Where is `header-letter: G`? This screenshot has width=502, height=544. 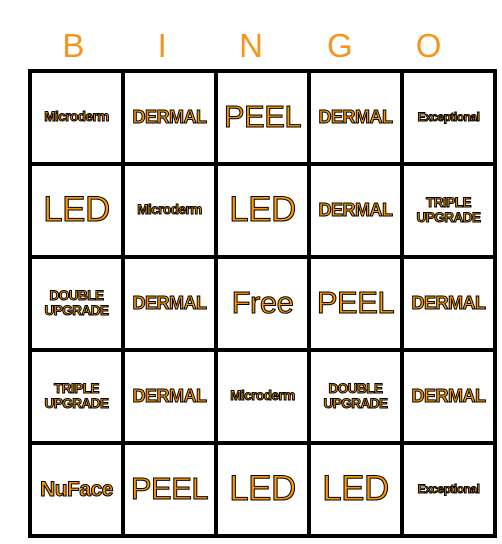 header-letter: G is located at coordinates (339, 45).